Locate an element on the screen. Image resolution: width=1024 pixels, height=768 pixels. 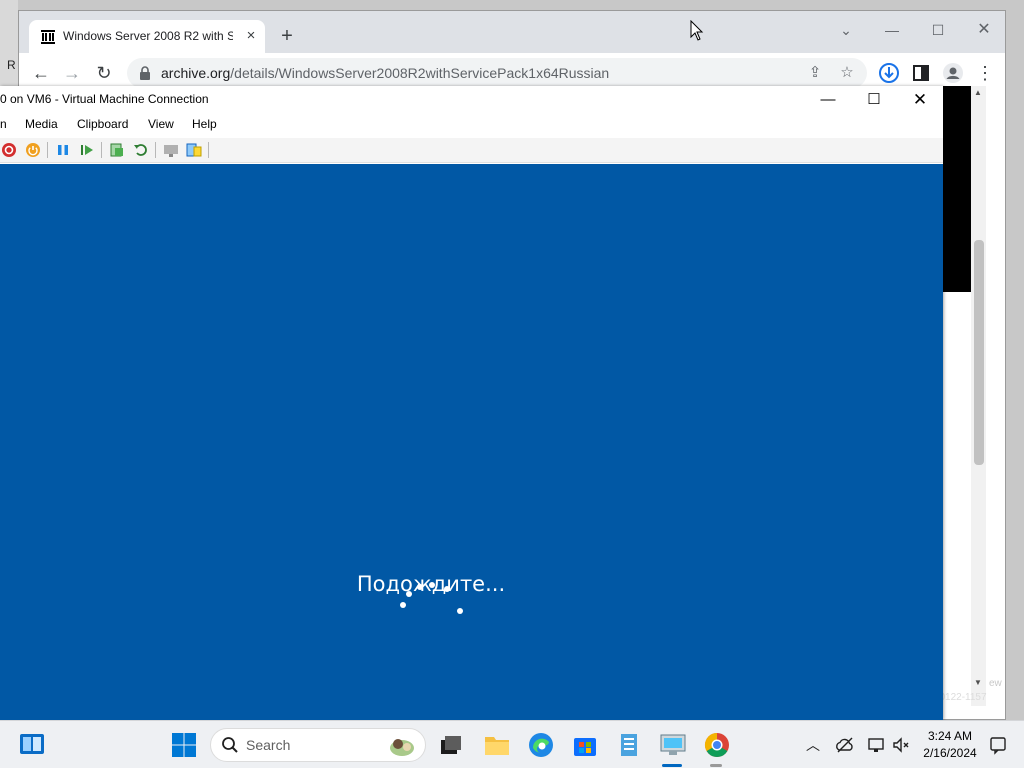
clock-date: 2/16/2024 is located at coordinates (950, 753).